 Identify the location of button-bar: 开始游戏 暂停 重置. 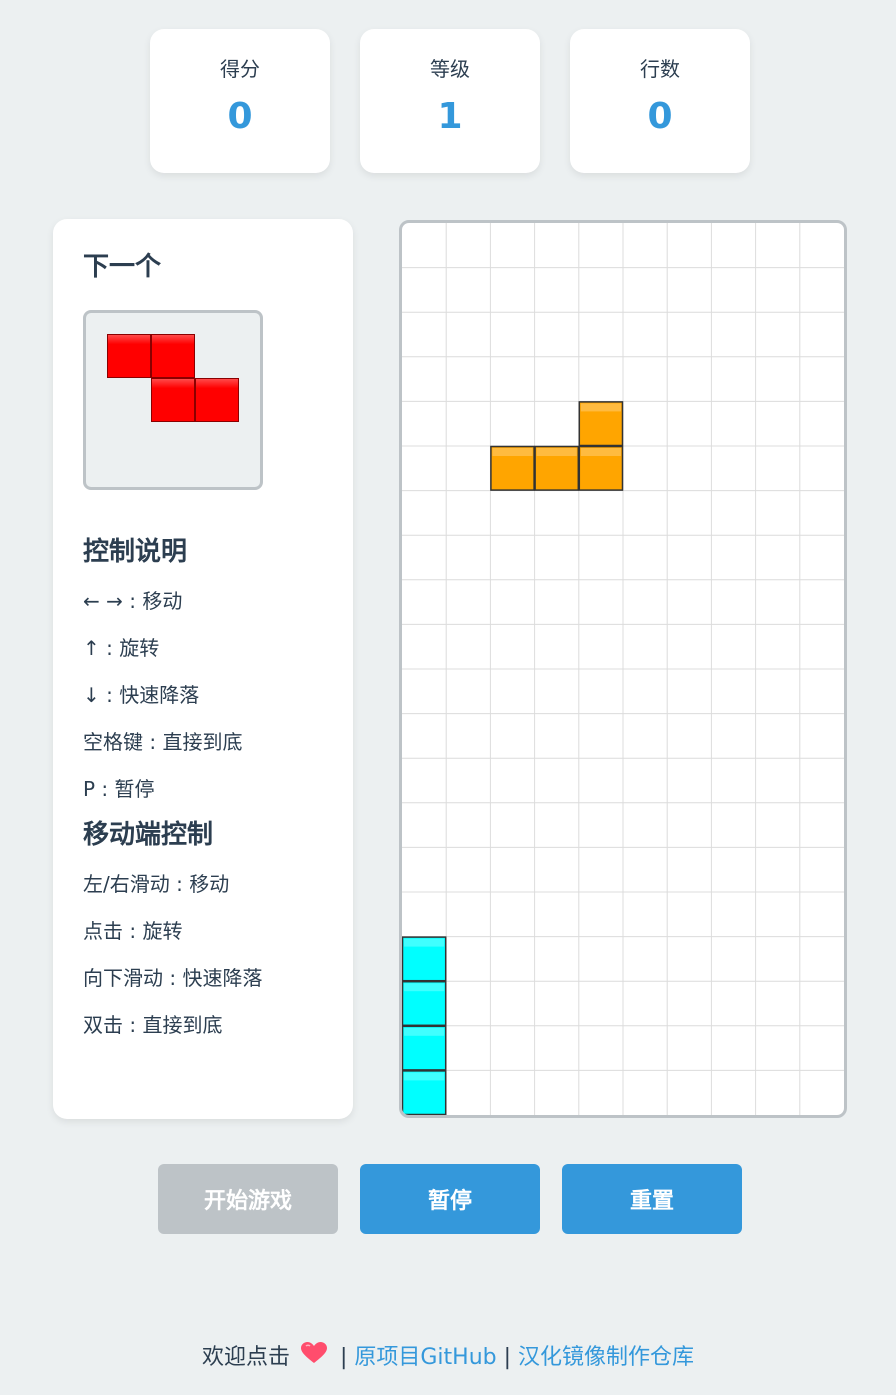
(450, 1199).